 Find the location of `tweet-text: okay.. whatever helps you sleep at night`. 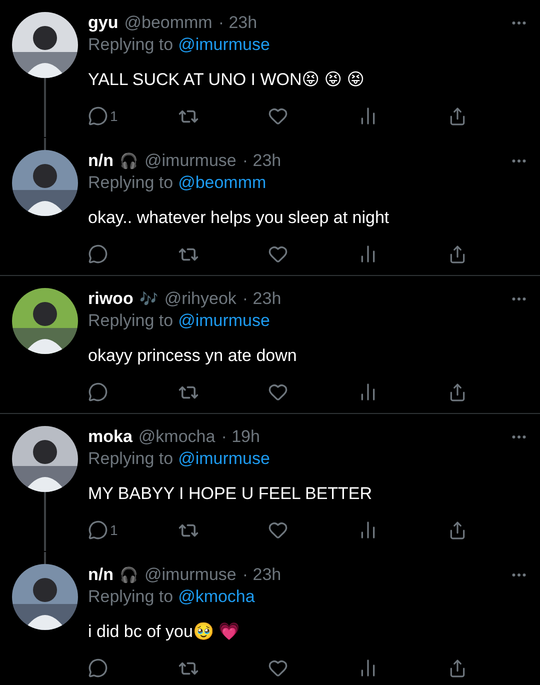

tweet-text: okay.. whatever helps you sleep at night is located at coordinates (239, 218).